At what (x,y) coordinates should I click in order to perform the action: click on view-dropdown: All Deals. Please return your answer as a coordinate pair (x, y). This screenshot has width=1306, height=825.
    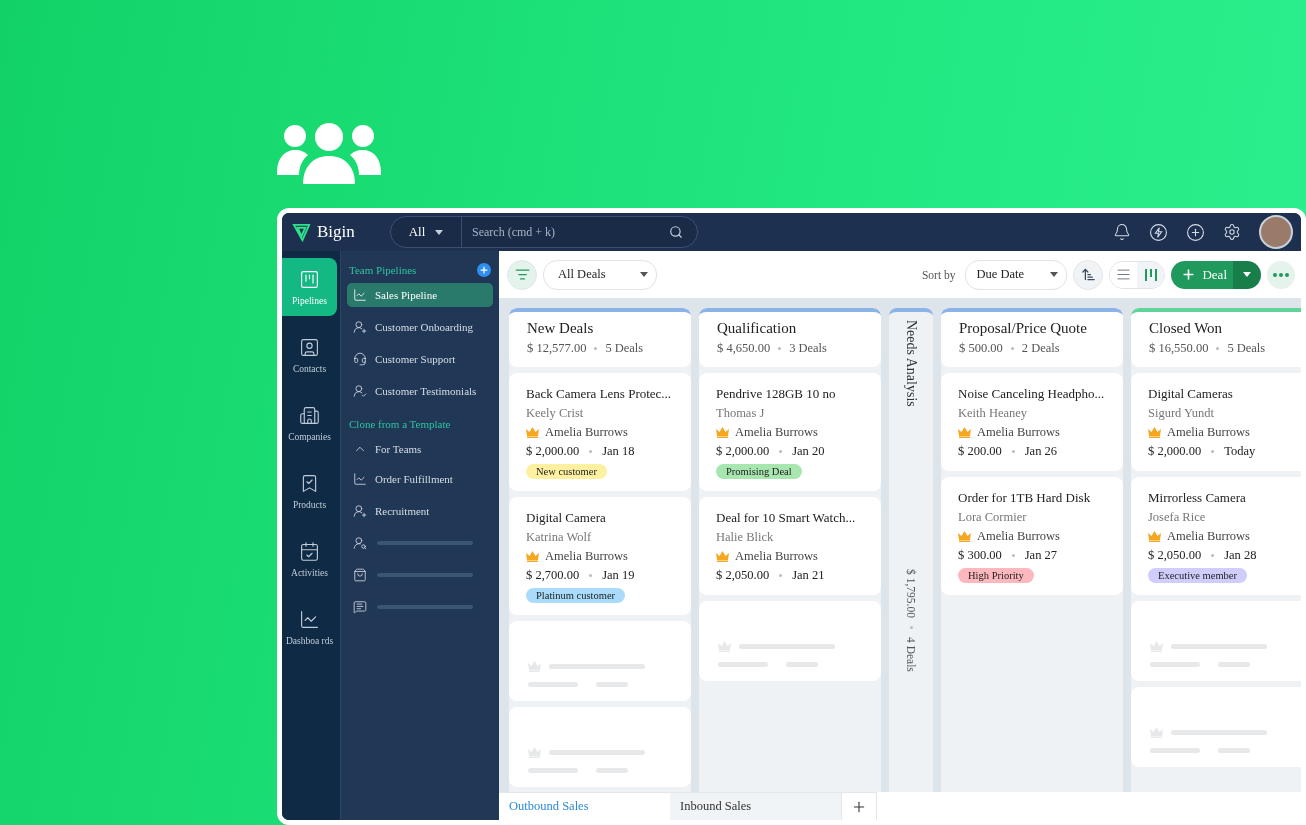
    Looking at the image, I should click on (600, 274).